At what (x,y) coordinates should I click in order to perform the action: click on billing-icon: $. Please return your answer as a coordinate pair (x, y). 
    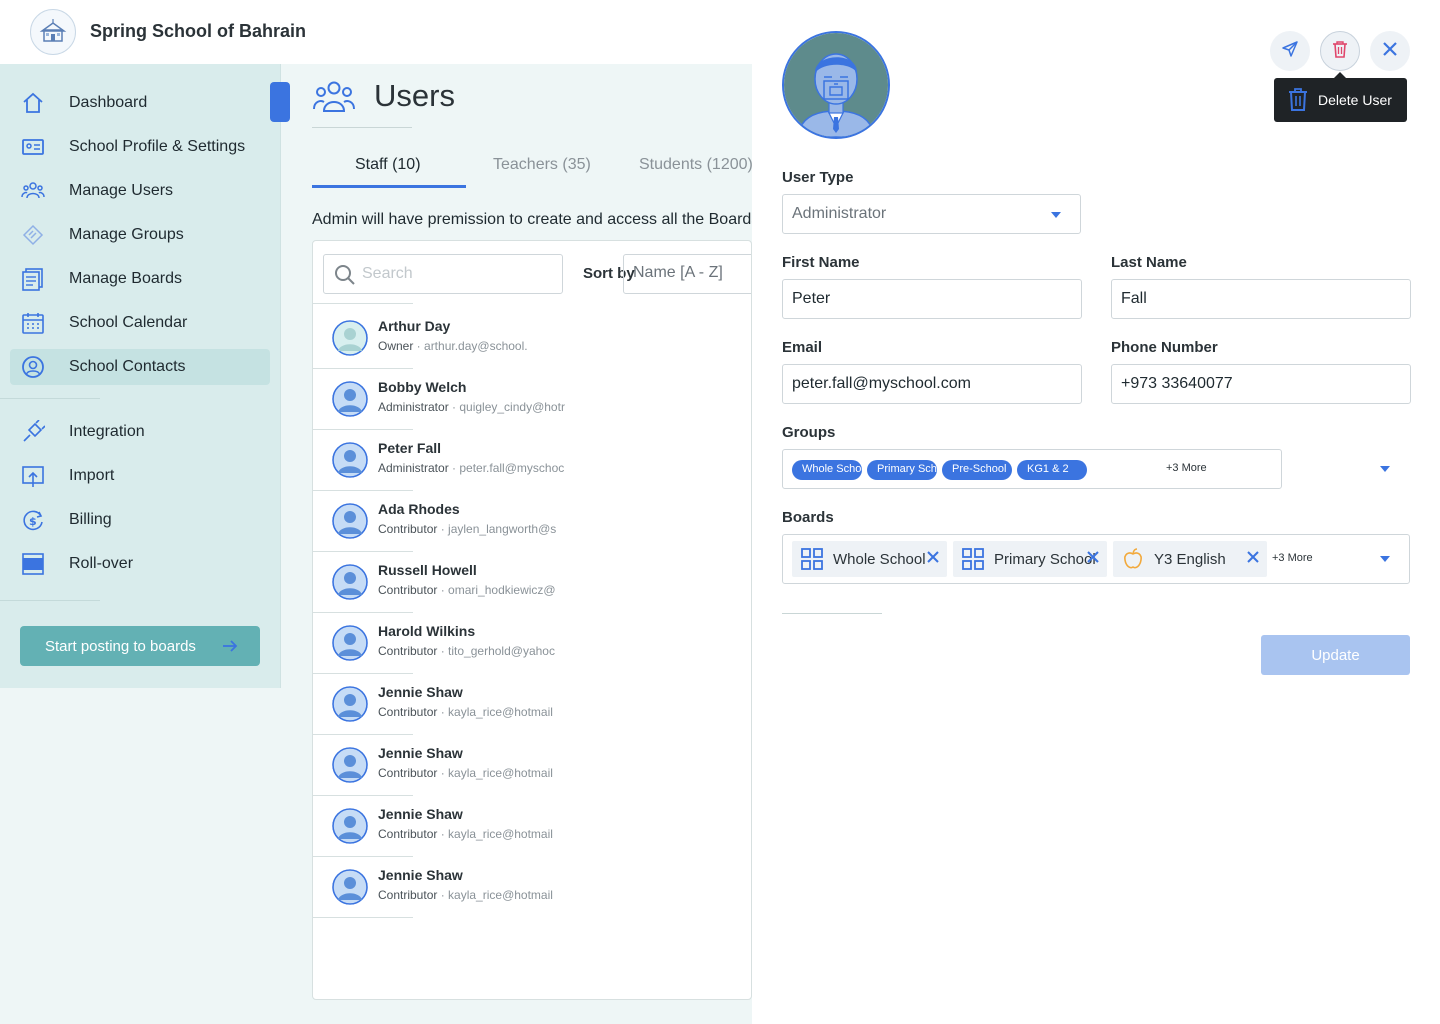
    Looking at the image, I should click on (33, 520).